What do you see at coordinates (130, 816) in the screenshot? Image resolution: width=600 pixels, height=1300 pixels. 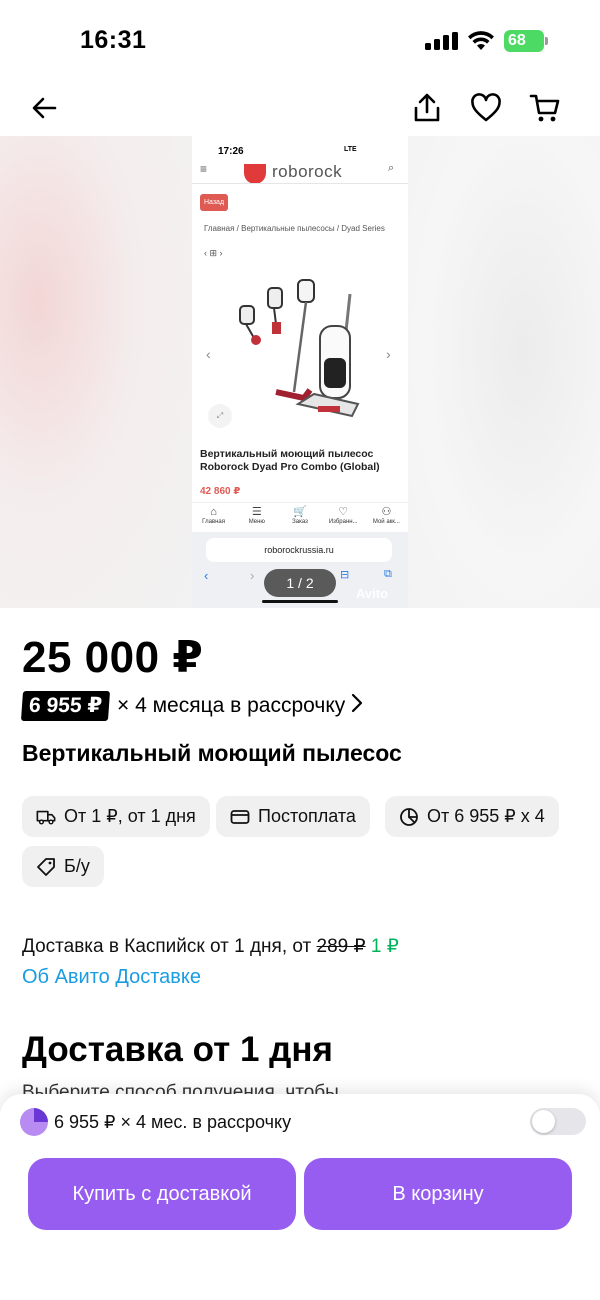 I see `chip-label: От 1 ₽, от 1 дня` at bounding box center [130, 816].